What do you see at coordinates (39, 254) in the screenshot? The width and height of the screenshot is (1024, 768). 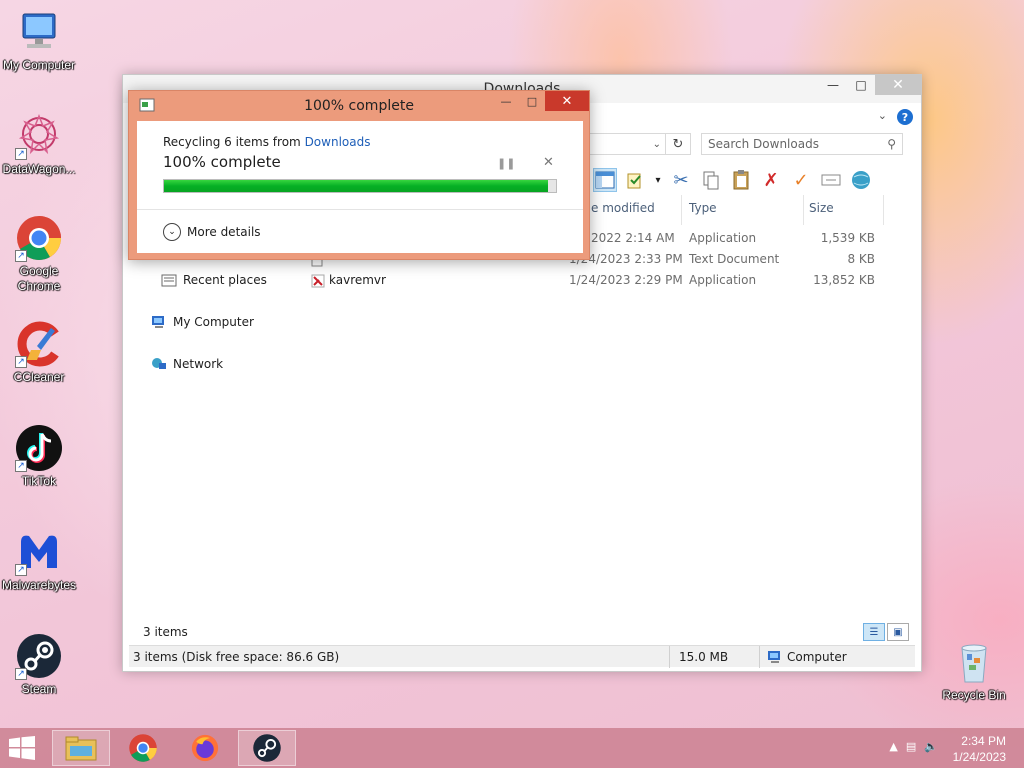 I see `desktop-icon-google-chrome: ↗ Google Chrome` at bounding box center [39, 254].